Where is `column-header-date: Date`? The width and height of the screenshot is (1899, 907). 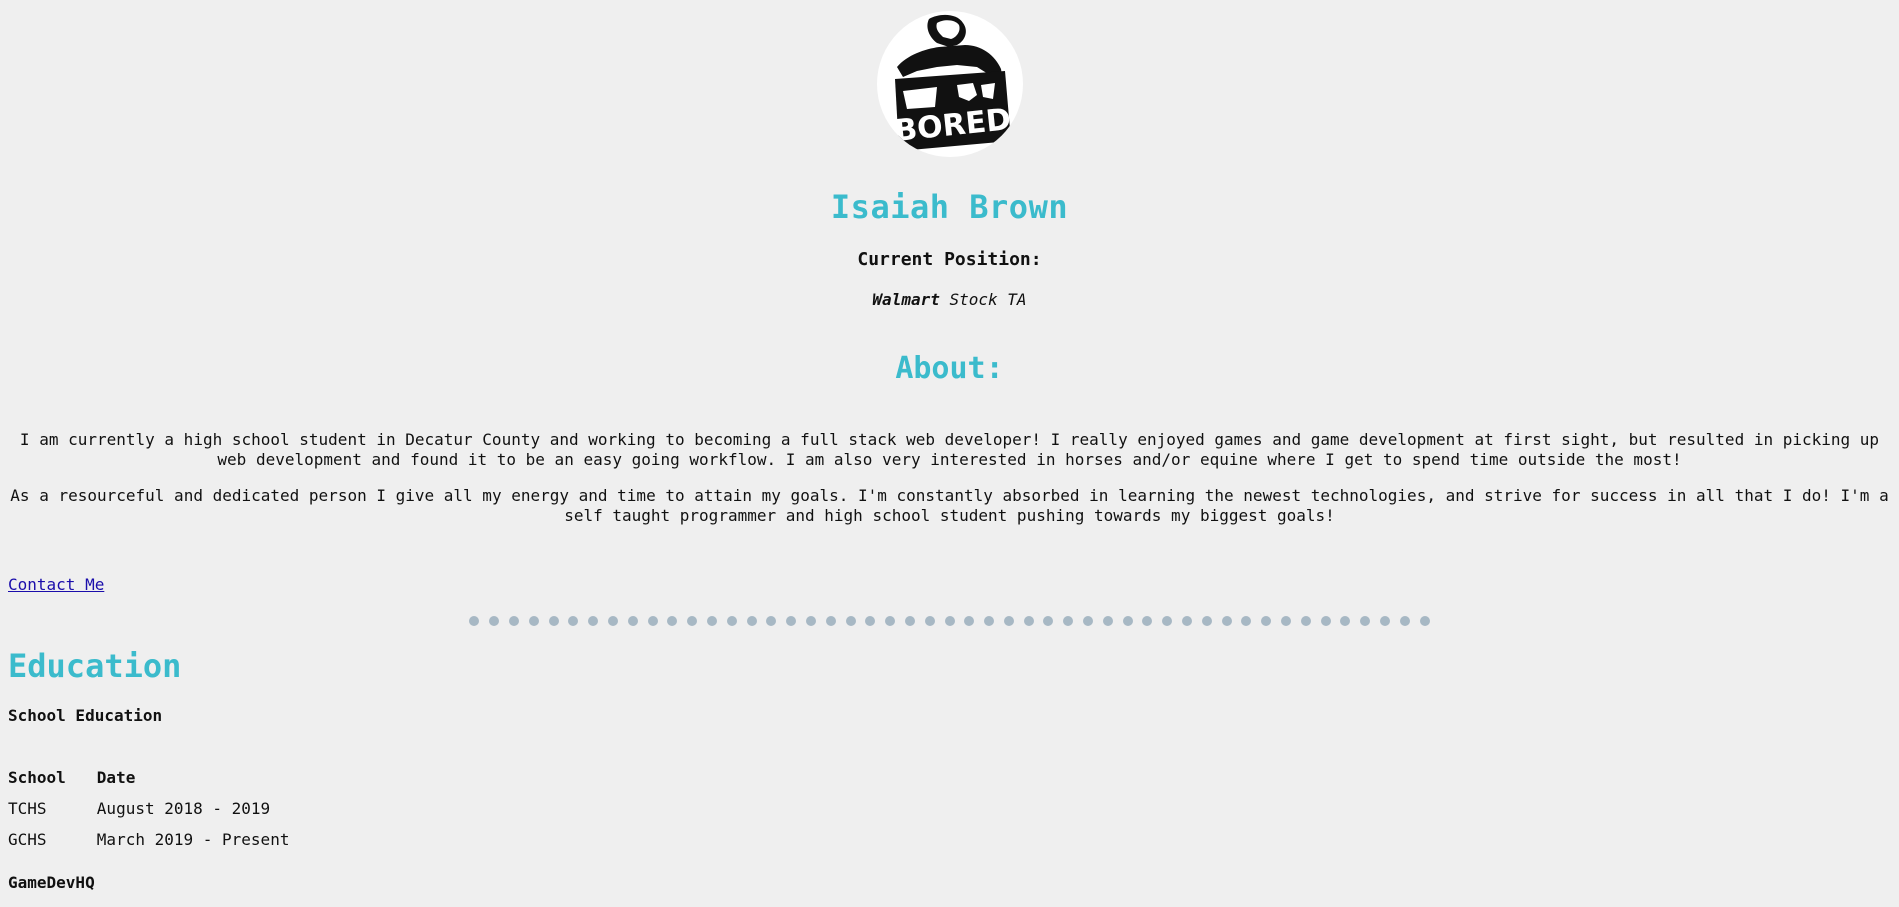
column-header-date: Date is located at coordinates (116, 777).